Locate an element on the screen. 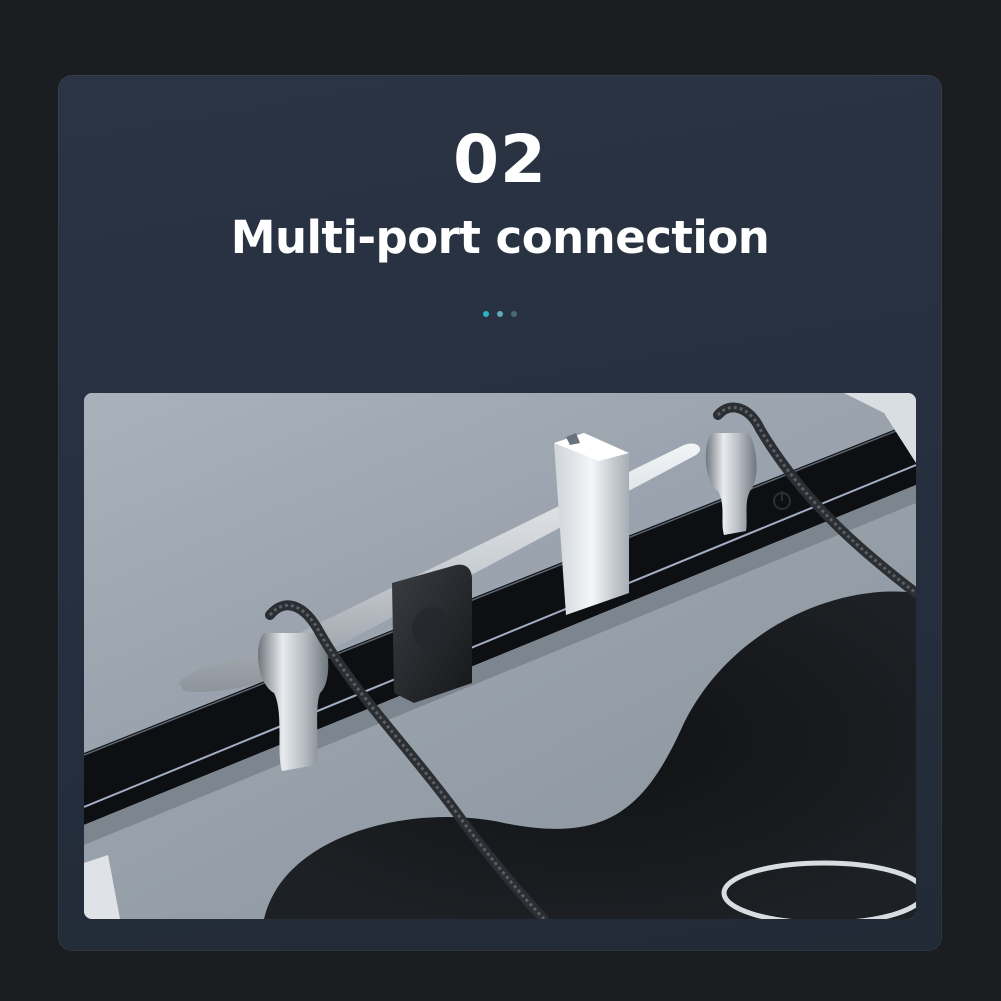 The height and width of the screenshot is (1001, 1001). usb-adapter is located at coordinates (432, 633).